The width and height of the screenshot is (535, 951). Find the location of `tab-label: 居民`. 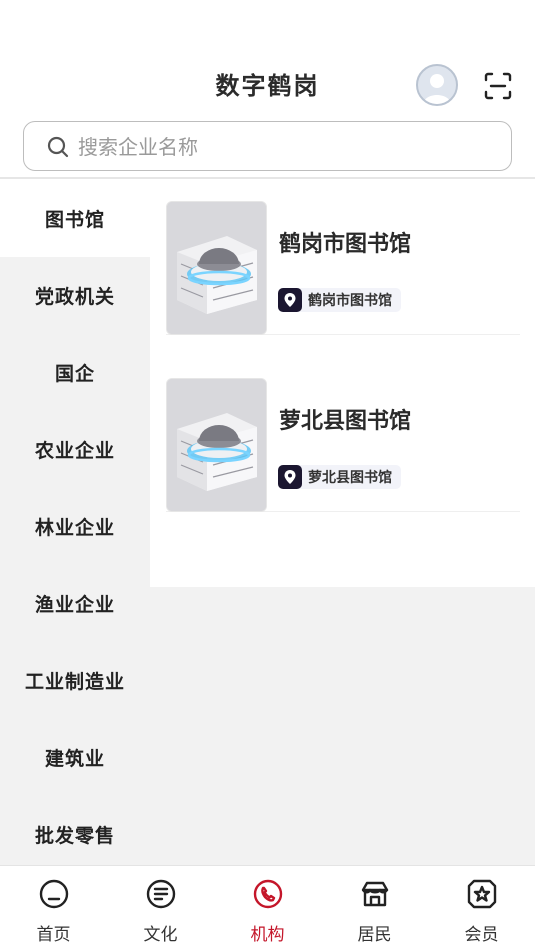

tab-label: 居民 is located at coordinates (374, 935).